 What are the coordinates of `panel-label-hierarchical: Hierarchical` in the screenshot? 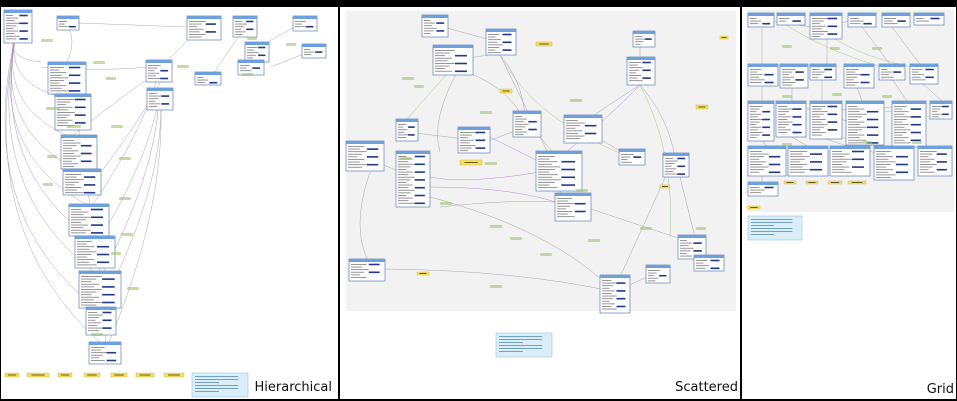 It's located at (293, 387).